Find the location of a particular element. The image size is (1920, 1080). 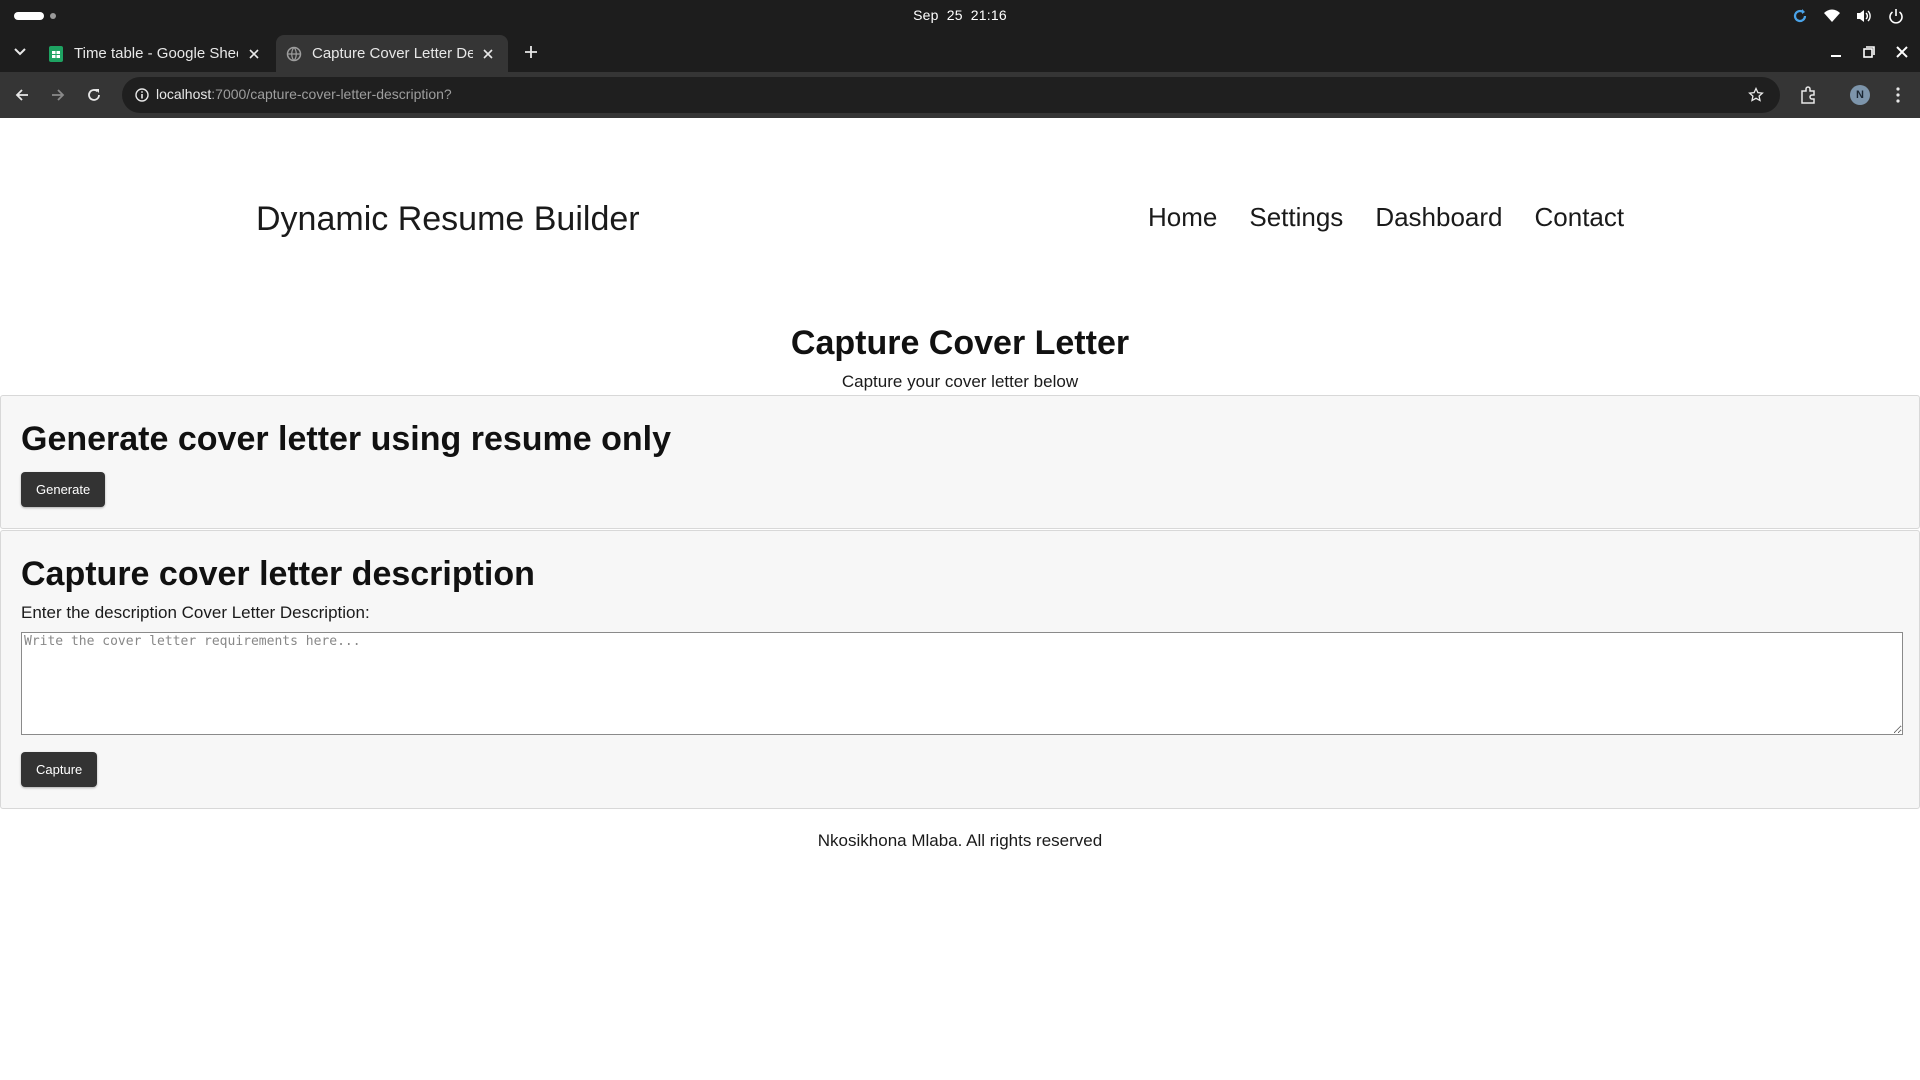

sheets-icon is located at coordinates (56, 53).